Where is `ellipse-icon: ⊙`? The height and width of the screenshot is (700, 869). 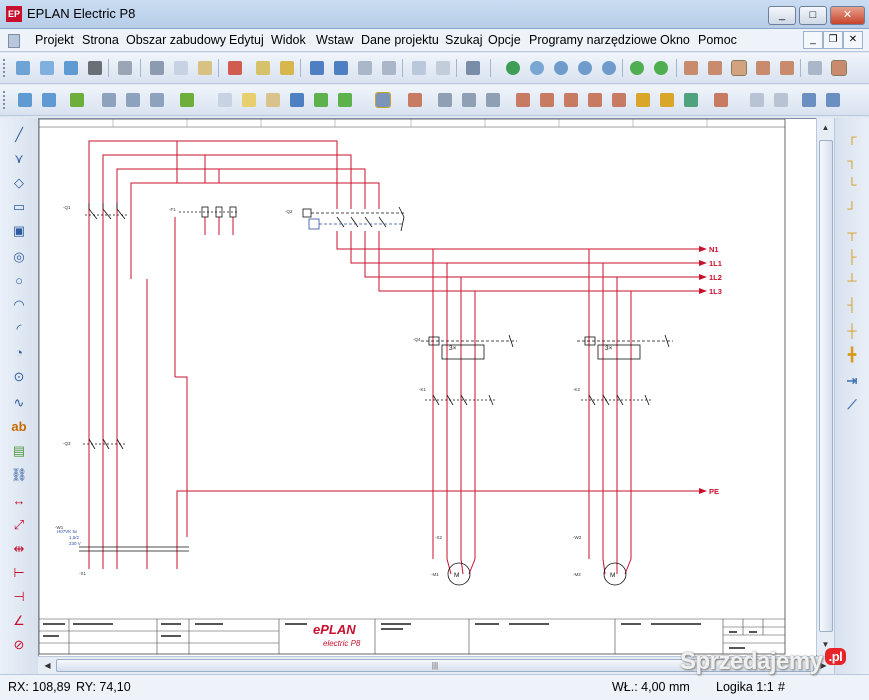 ellipse-icon: ⊙ is located at coordinates (19, 377).